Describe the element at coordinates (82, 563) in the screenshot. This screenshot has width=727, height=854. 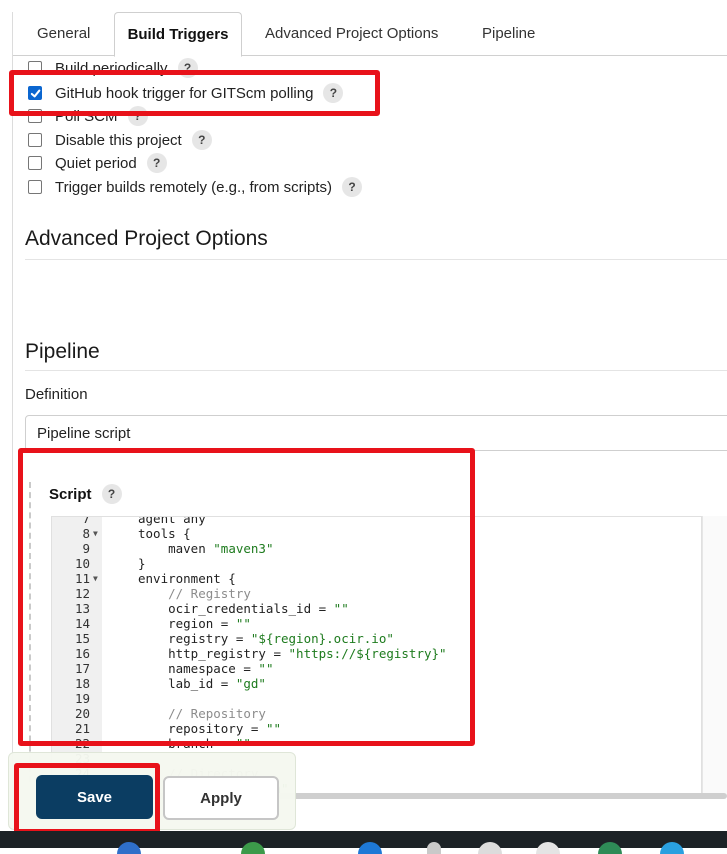
I see `line-number: 10` at that location.